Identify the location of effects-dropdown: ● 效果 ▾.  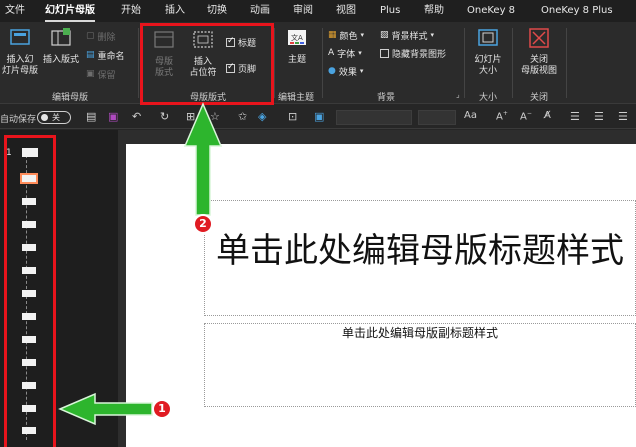
(345, 71).